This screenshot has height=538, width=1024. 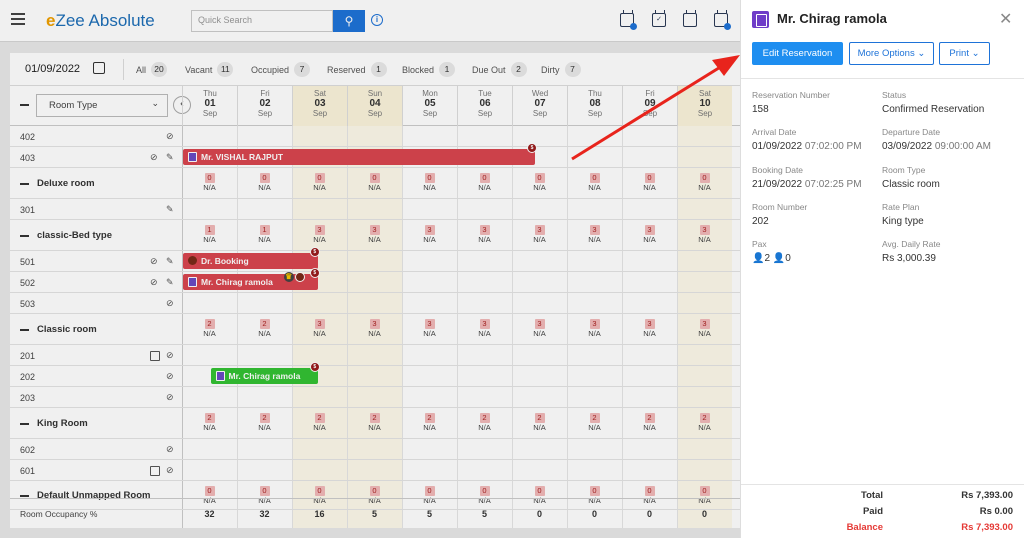 What do you see at coordinates (628, 20) in the screenshot?
I see `calendar-add-icon` at bounding box center [628, 20].